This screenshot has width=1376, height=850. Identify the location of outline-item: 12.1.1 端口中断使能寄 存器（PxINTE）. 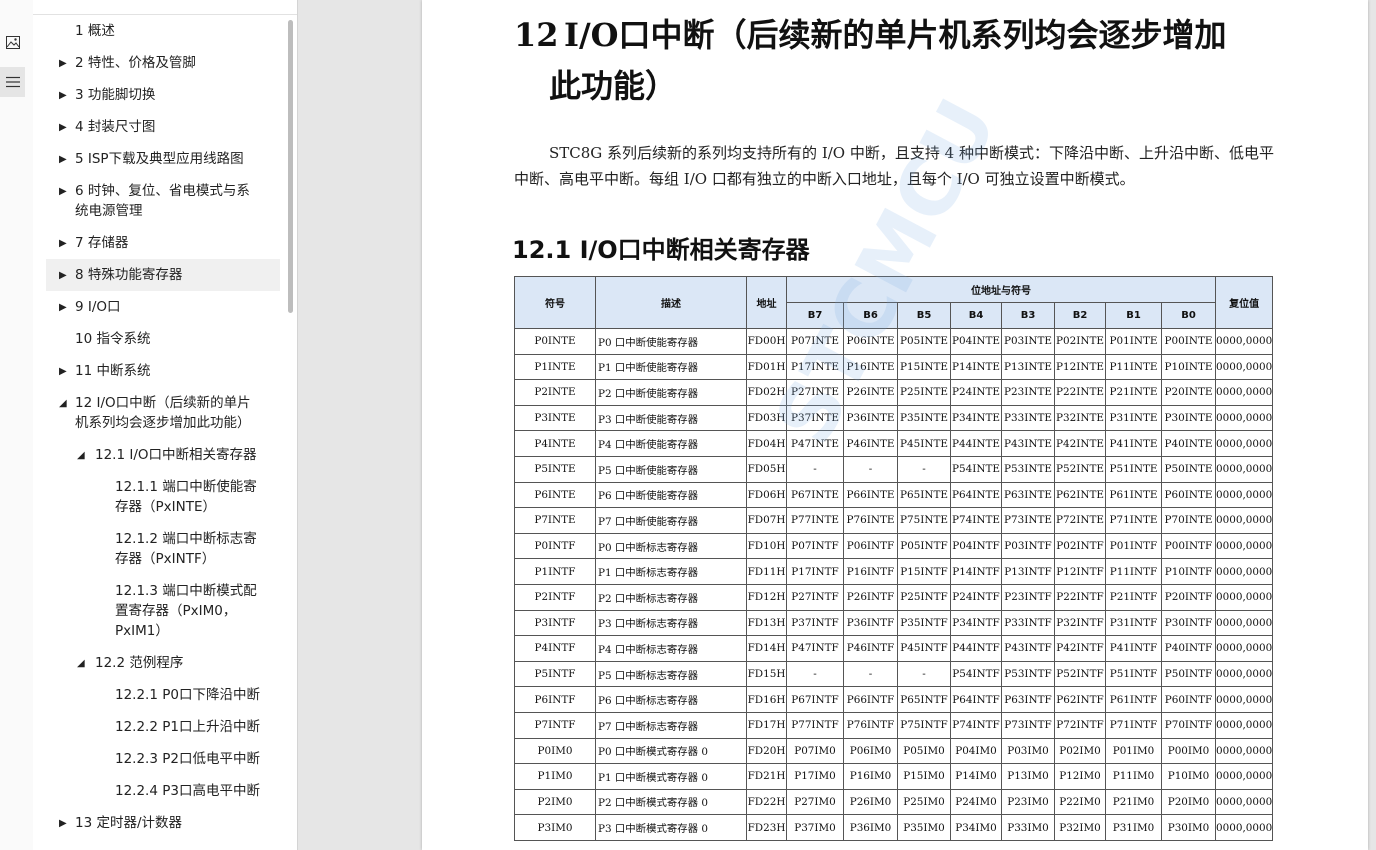
(163, 497).